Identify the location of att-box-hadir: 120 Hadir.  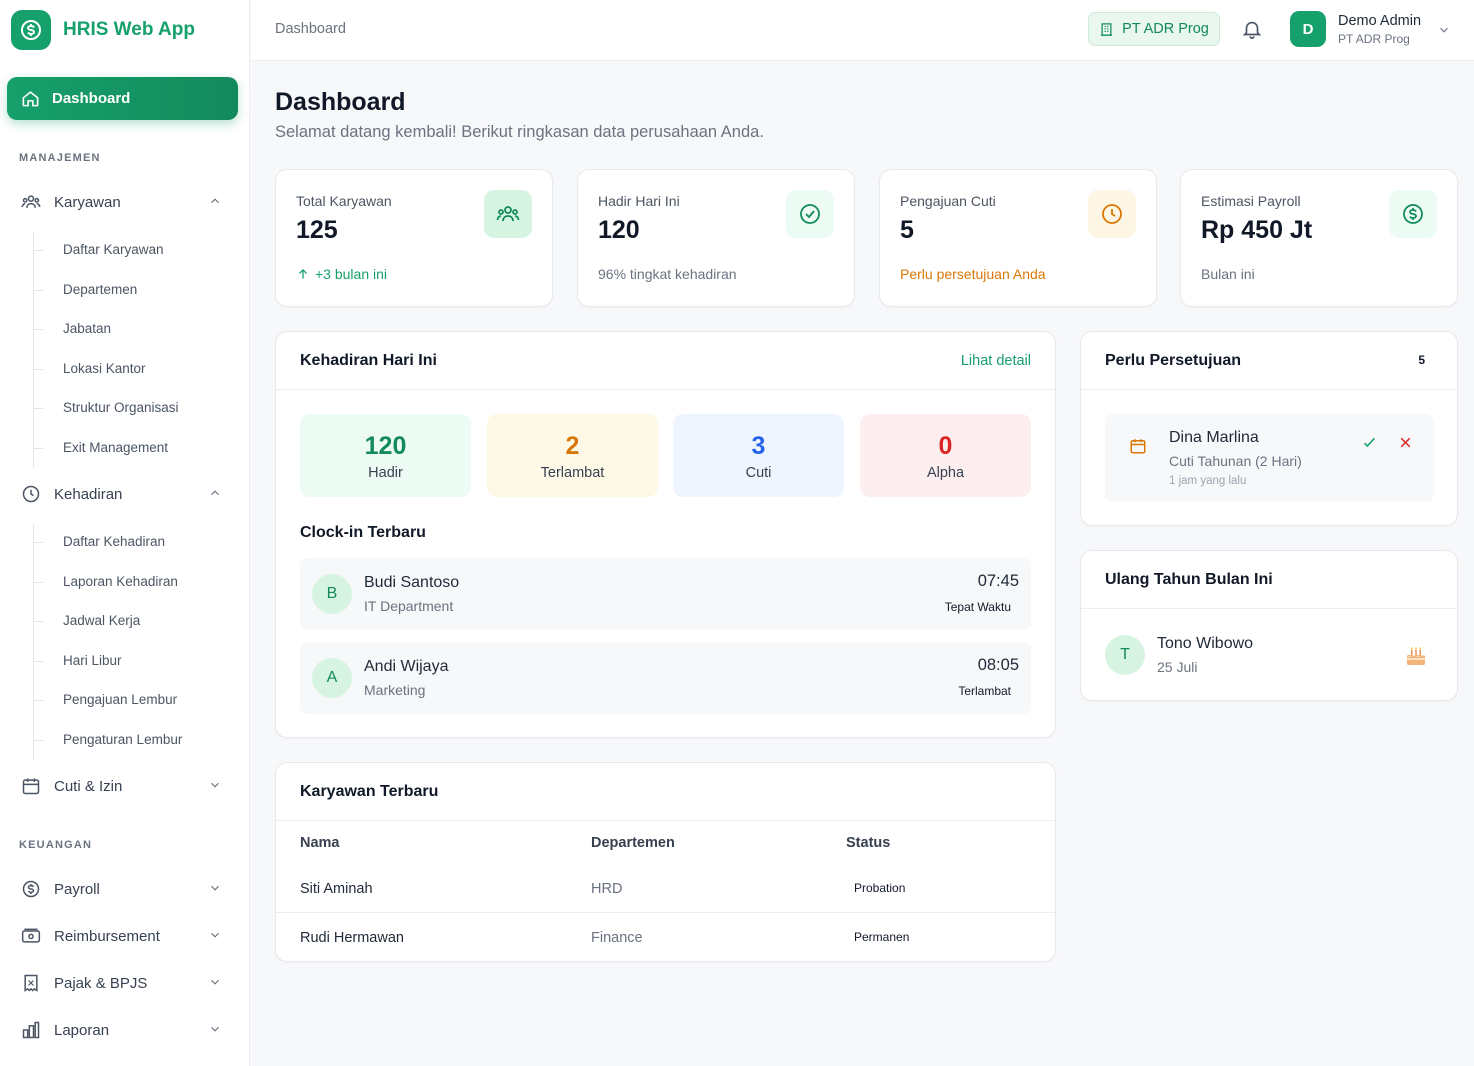
(385, 455).